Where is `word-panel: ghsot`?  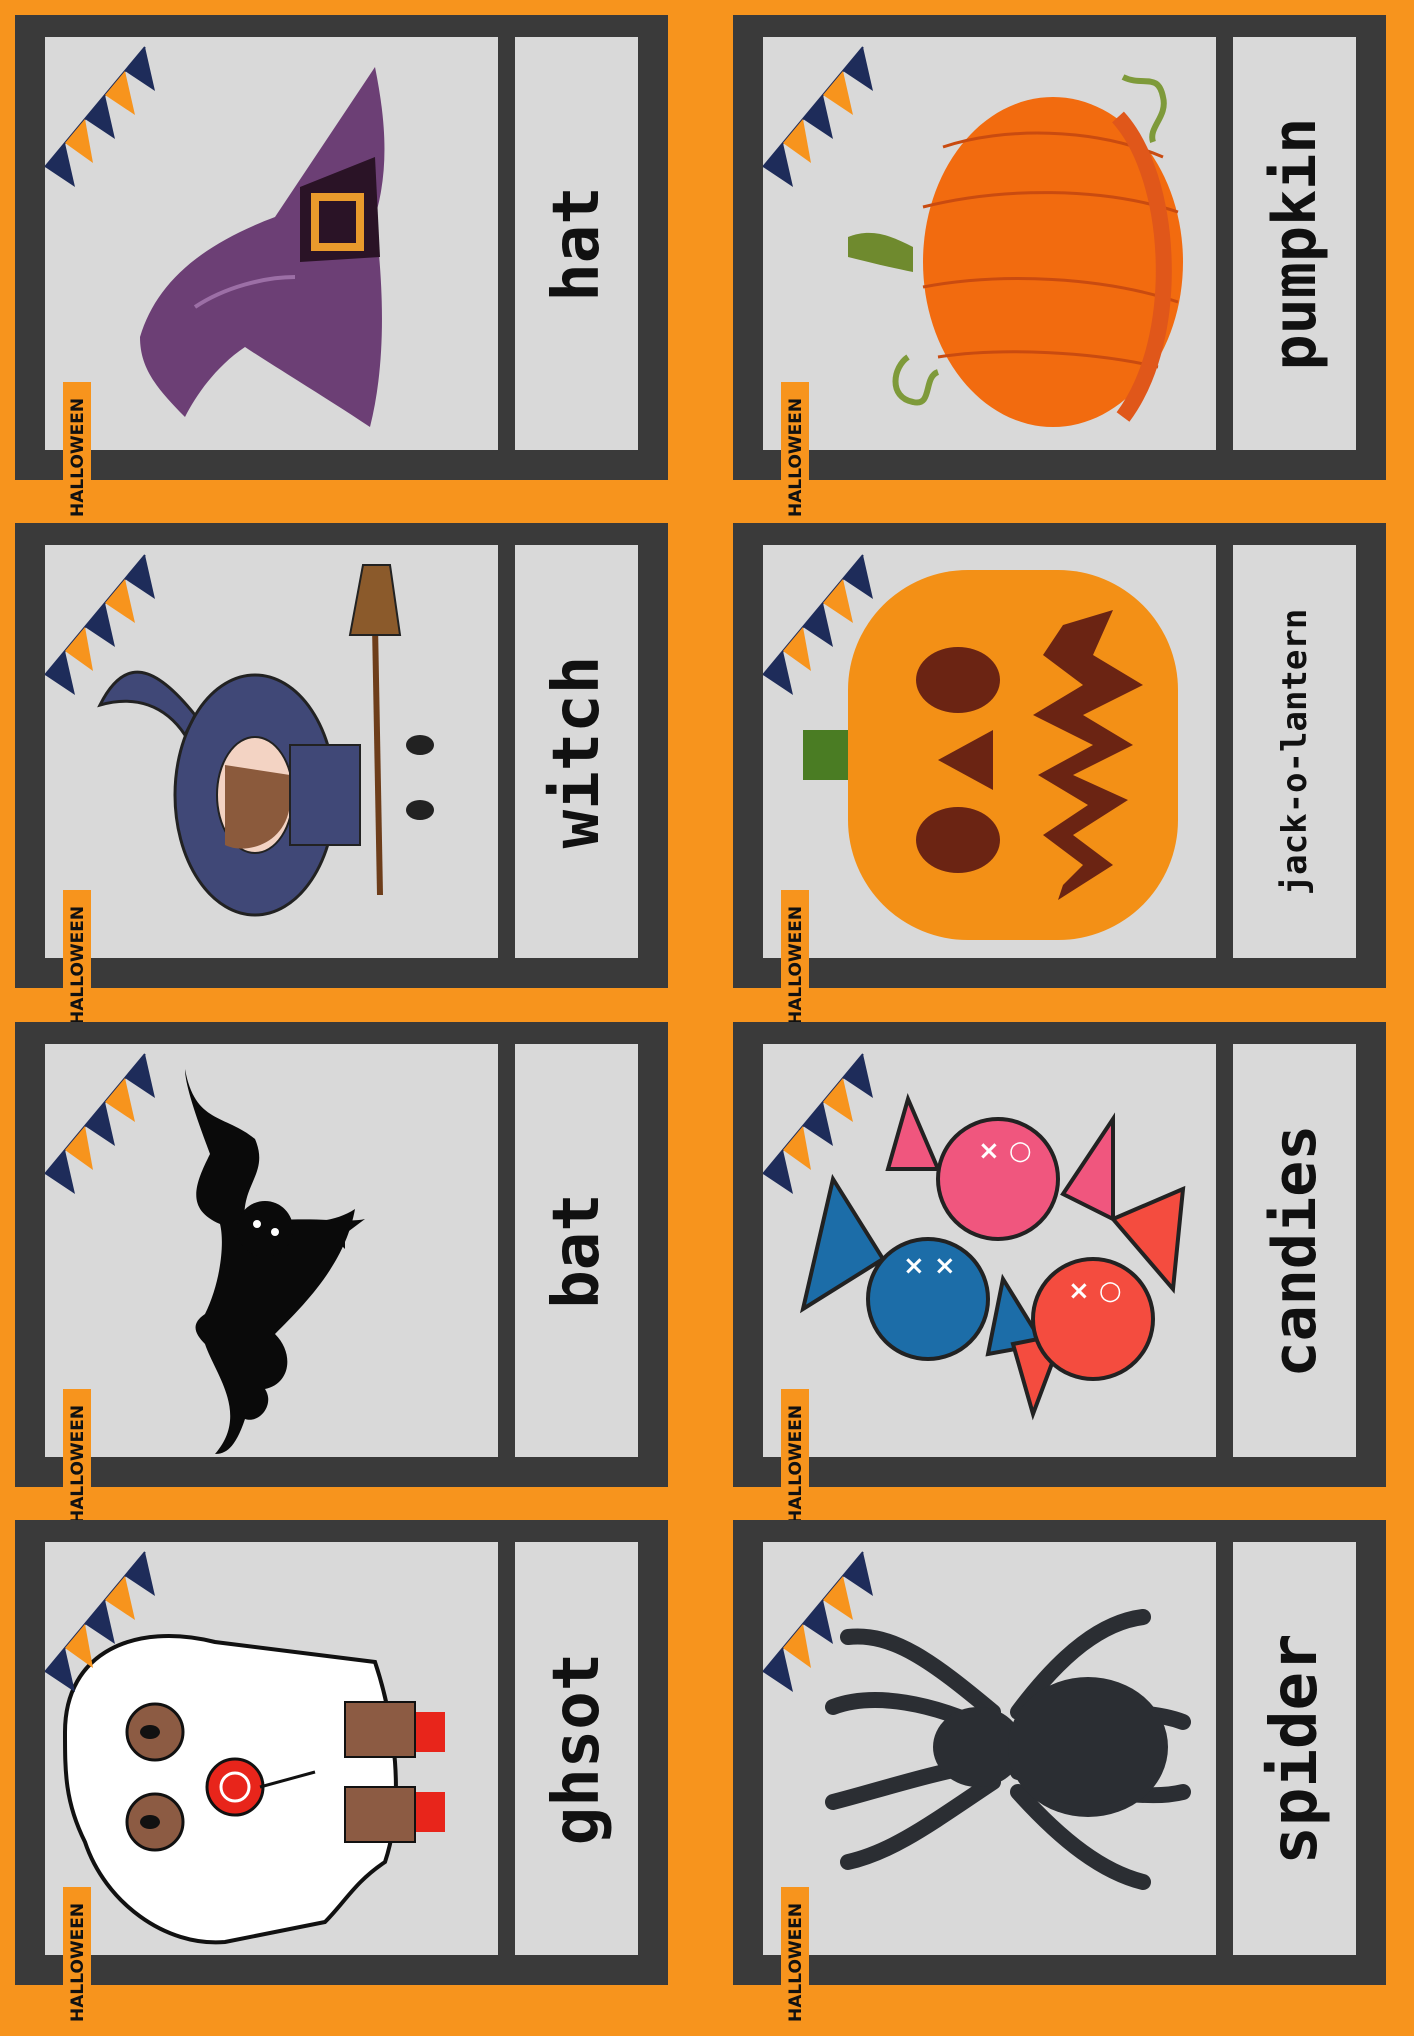 word-panel: ghsot is located at coordinates (576, 1748).